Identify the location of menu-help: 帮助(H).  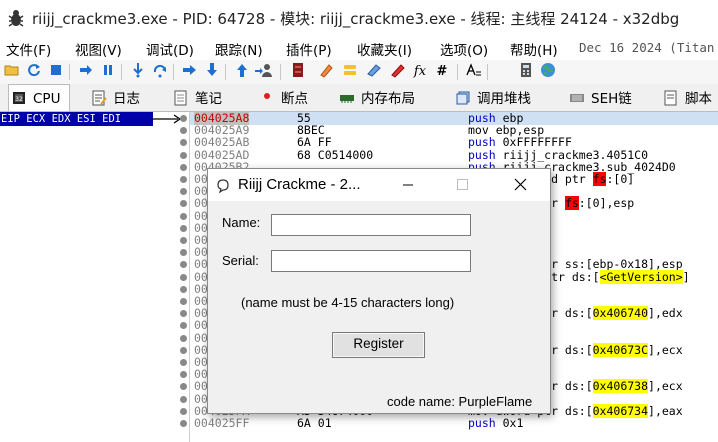
(534, 49).